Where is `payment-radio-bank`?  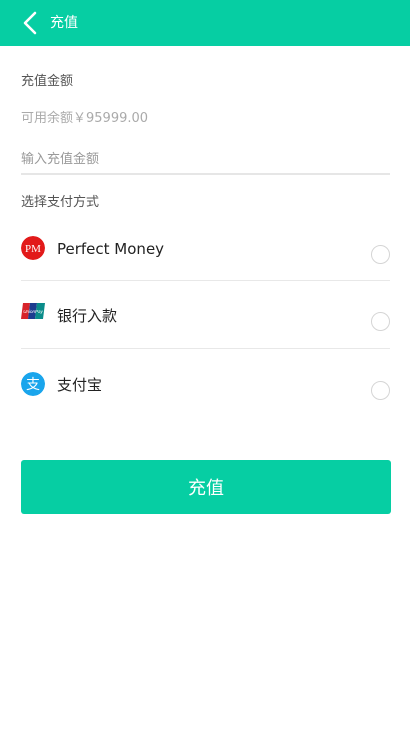 payment-radio-bank is located at coordinates (380, 321).